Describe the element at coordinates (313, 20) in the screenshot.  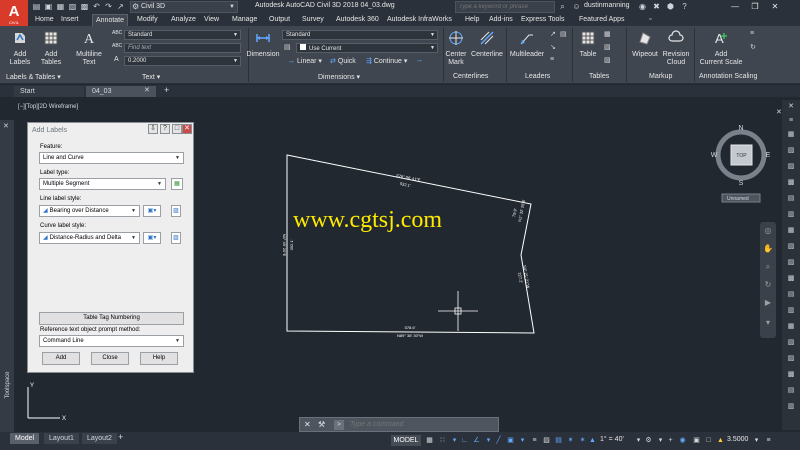
I see `ribbon-tab-survey: Survey` at that location.